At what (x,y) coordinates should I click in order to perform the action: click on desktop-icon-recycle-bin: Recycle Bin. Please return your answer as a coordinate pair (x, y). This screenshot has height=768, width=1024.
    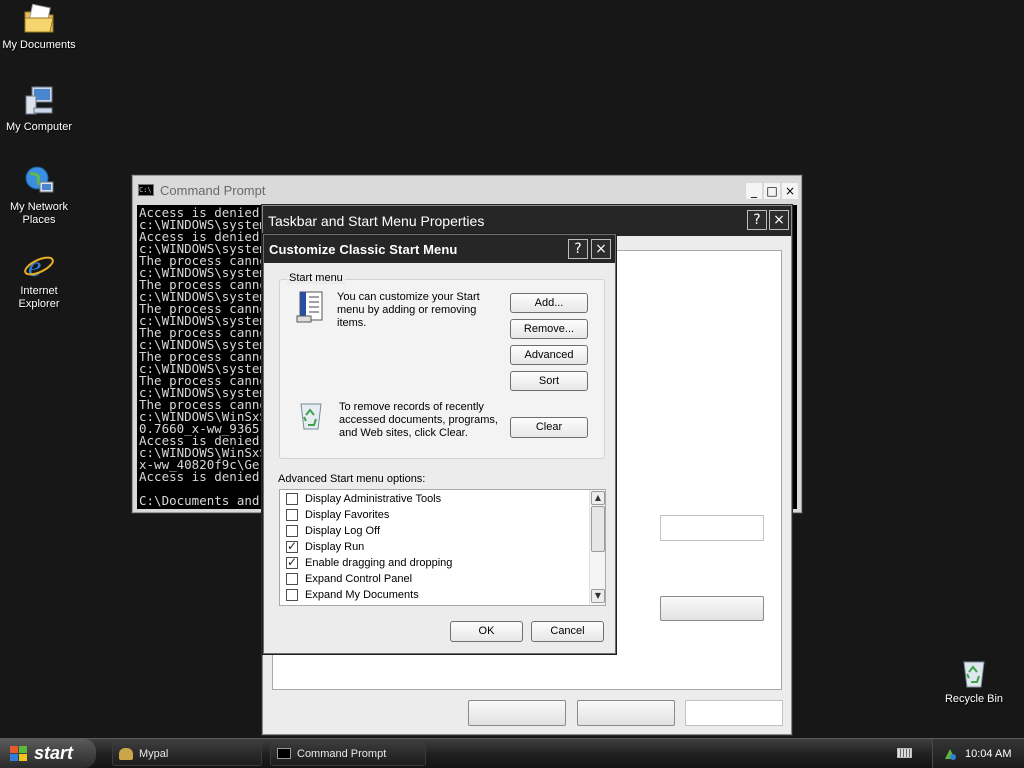
    Looking at the image, I should click on (974, 681).